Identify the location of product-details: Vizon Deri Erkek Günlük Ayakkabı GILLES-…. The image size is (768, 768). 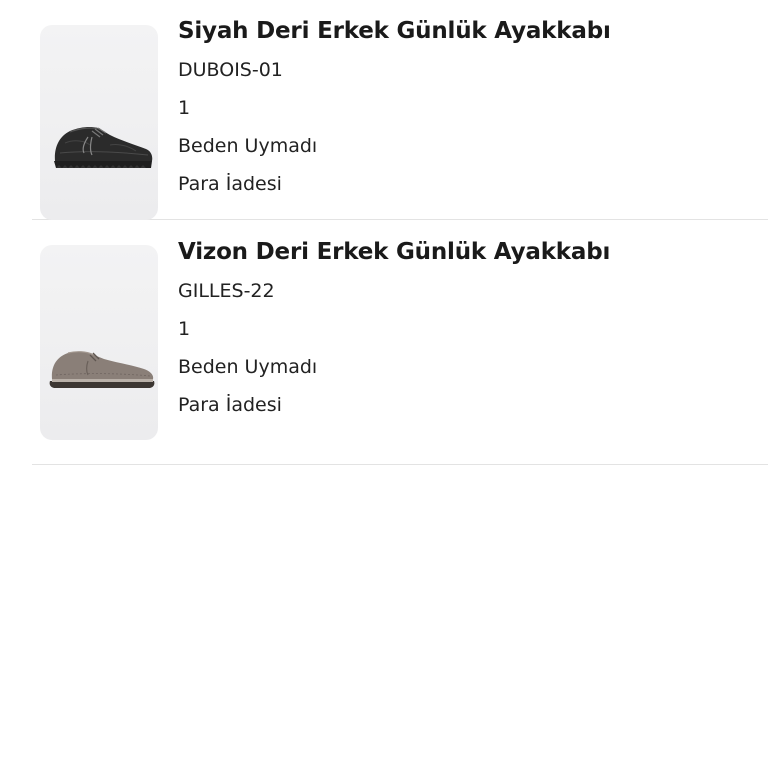
(394, 329).